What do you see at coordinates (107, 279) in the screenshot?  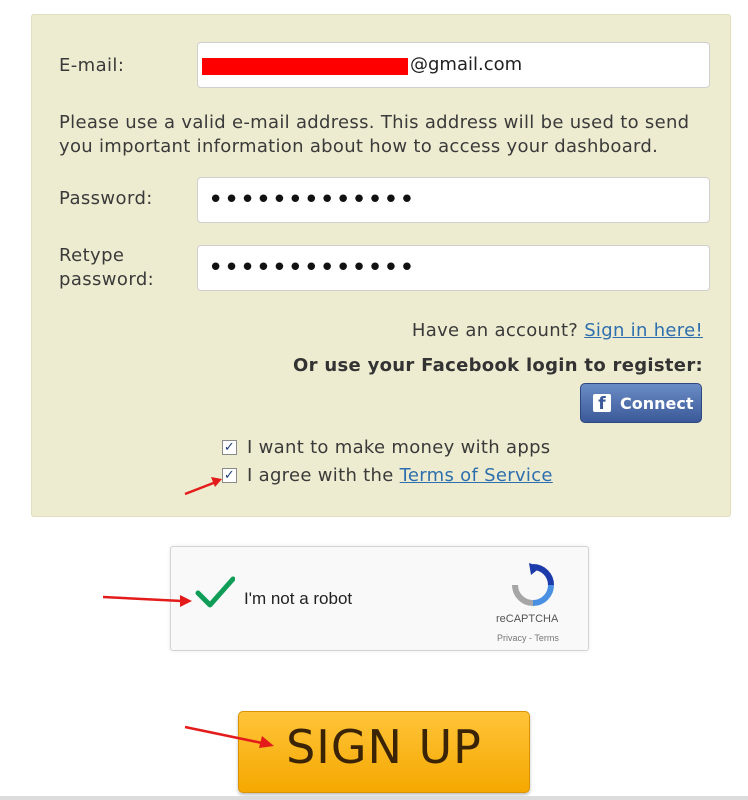 I see `retype-label-line2: password:` at bounding box center [107, 279].